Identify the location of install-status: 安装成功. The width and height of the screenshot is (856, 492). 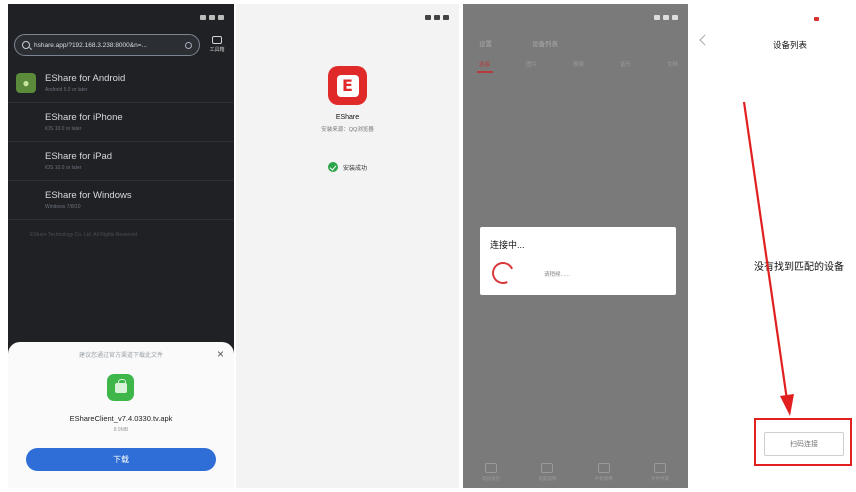
(347, 167).